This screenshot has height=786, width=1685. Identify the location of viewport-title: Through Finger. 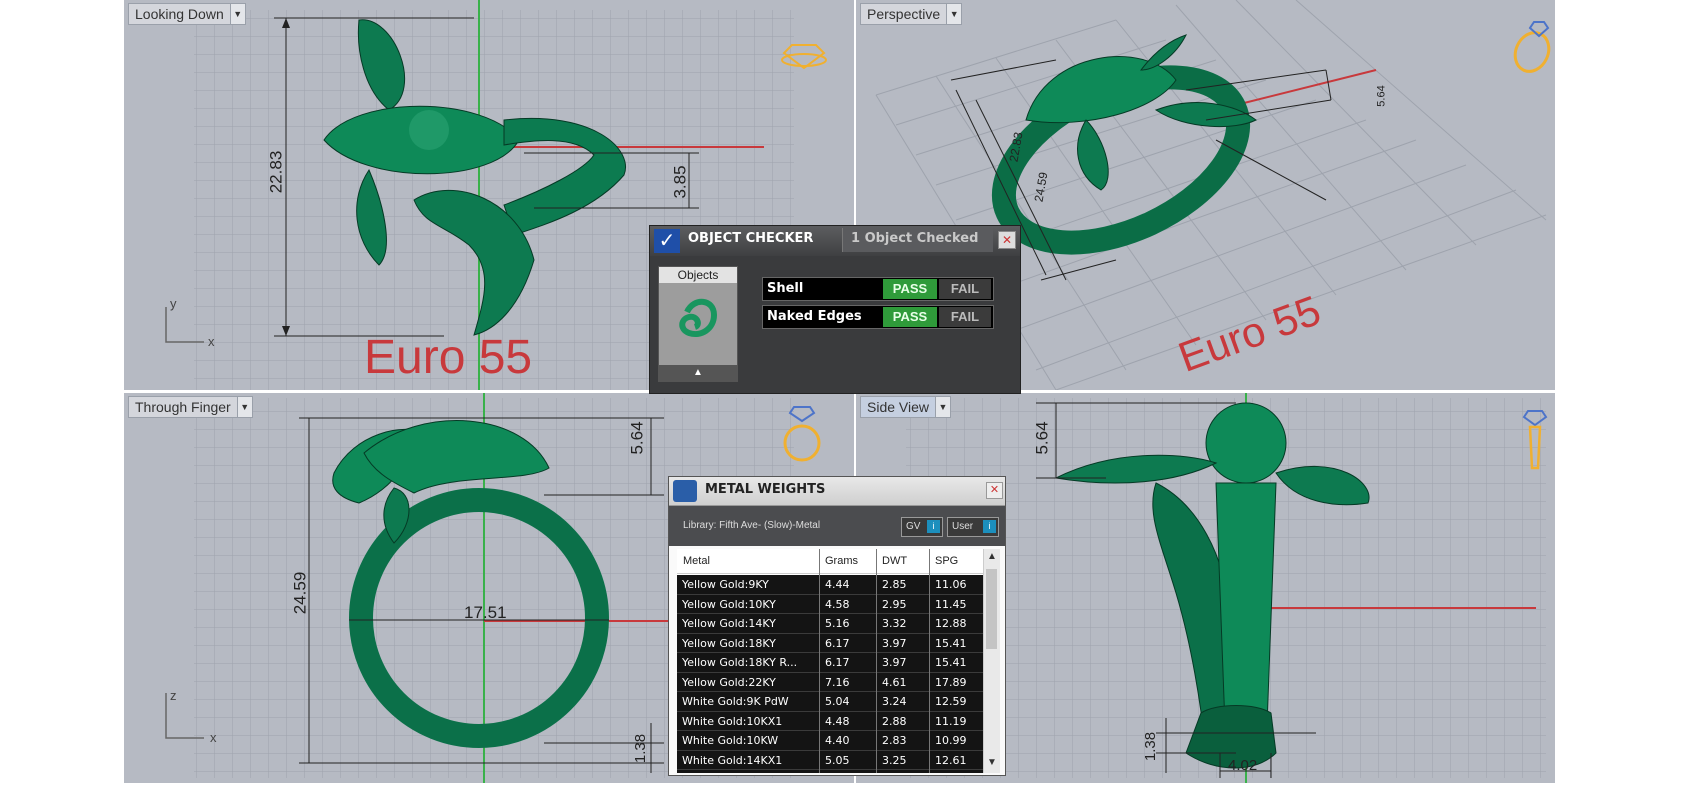
(183, 407).